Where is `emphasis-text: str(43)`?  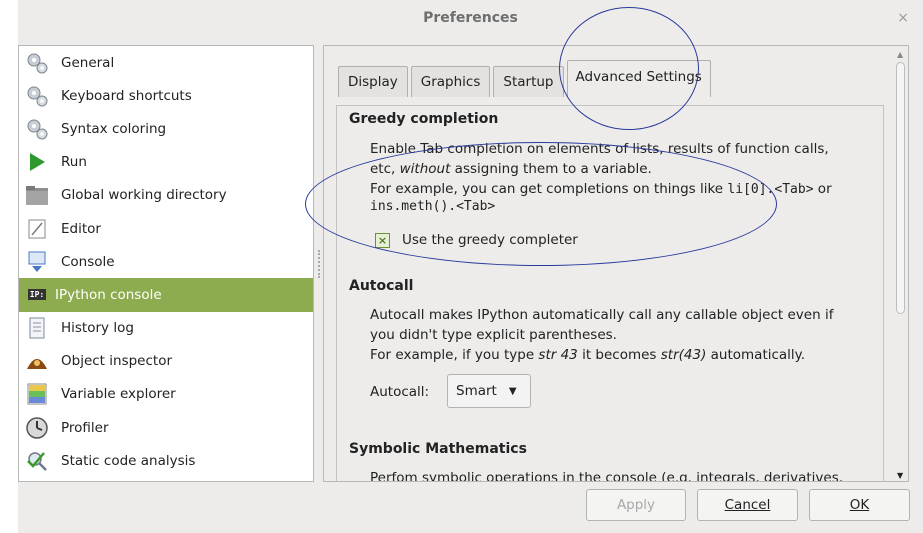 emphasis-text: str(43) is located at coordinates (683, 355).